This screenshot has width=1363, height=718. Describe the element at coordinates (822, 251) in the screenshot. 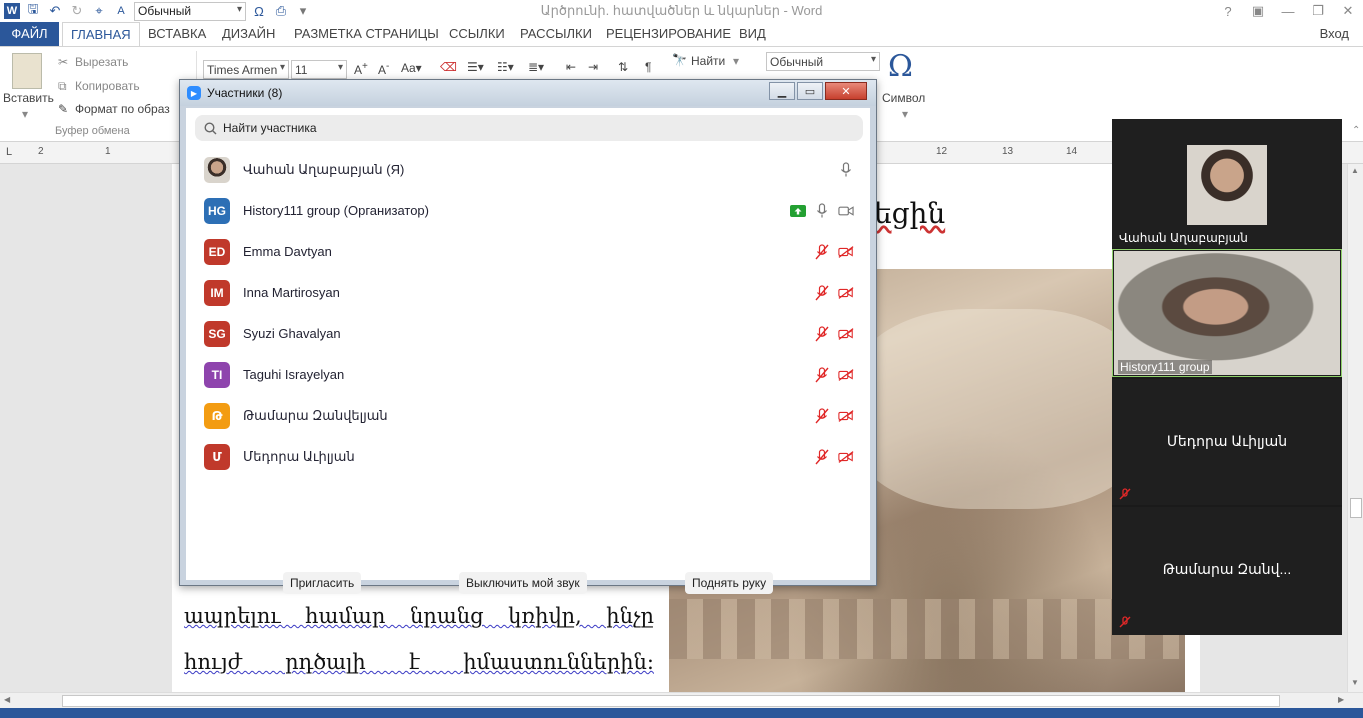

I see `microphone-muted-icon` at that location.